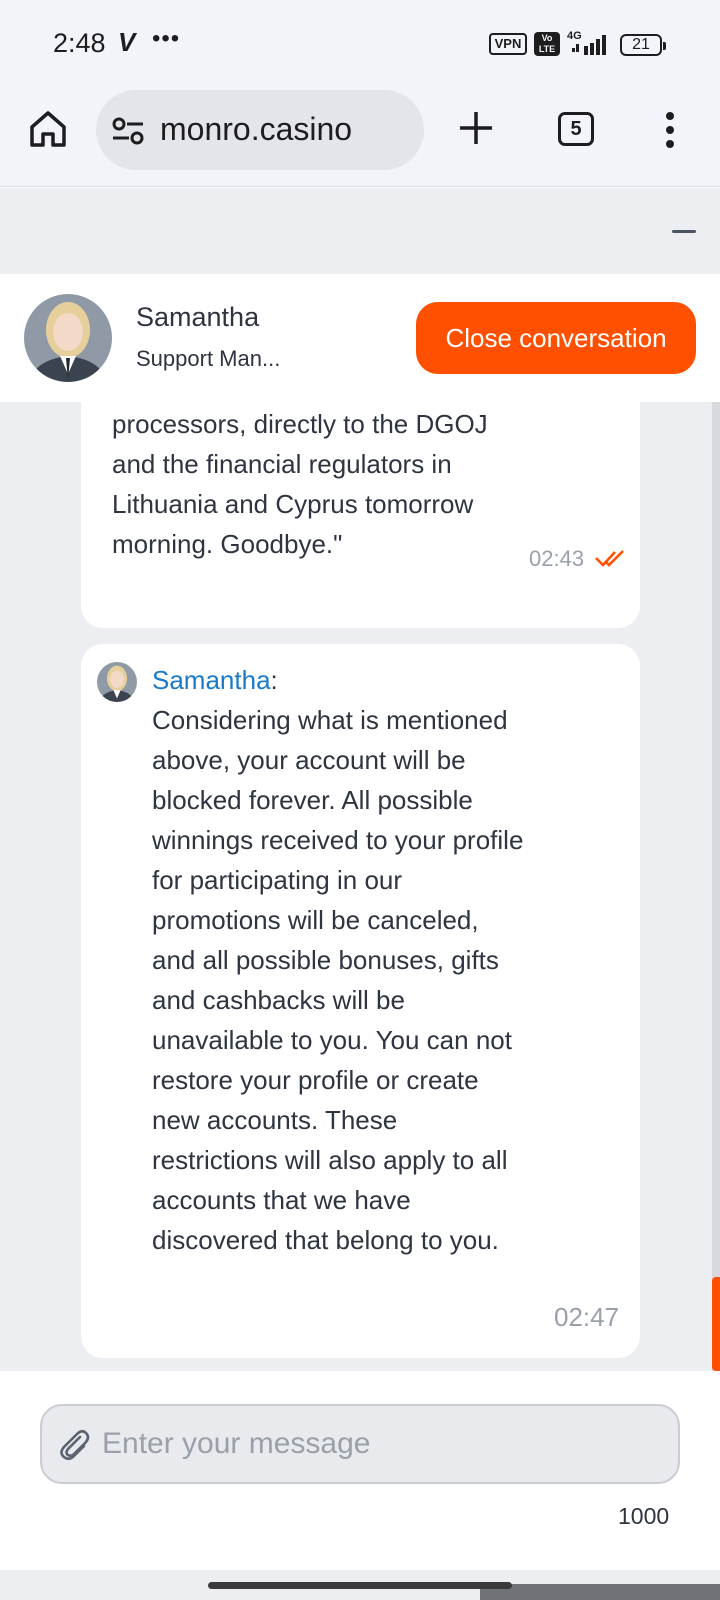  I want to click on scrollbar-thumb, so click(716, 1324).